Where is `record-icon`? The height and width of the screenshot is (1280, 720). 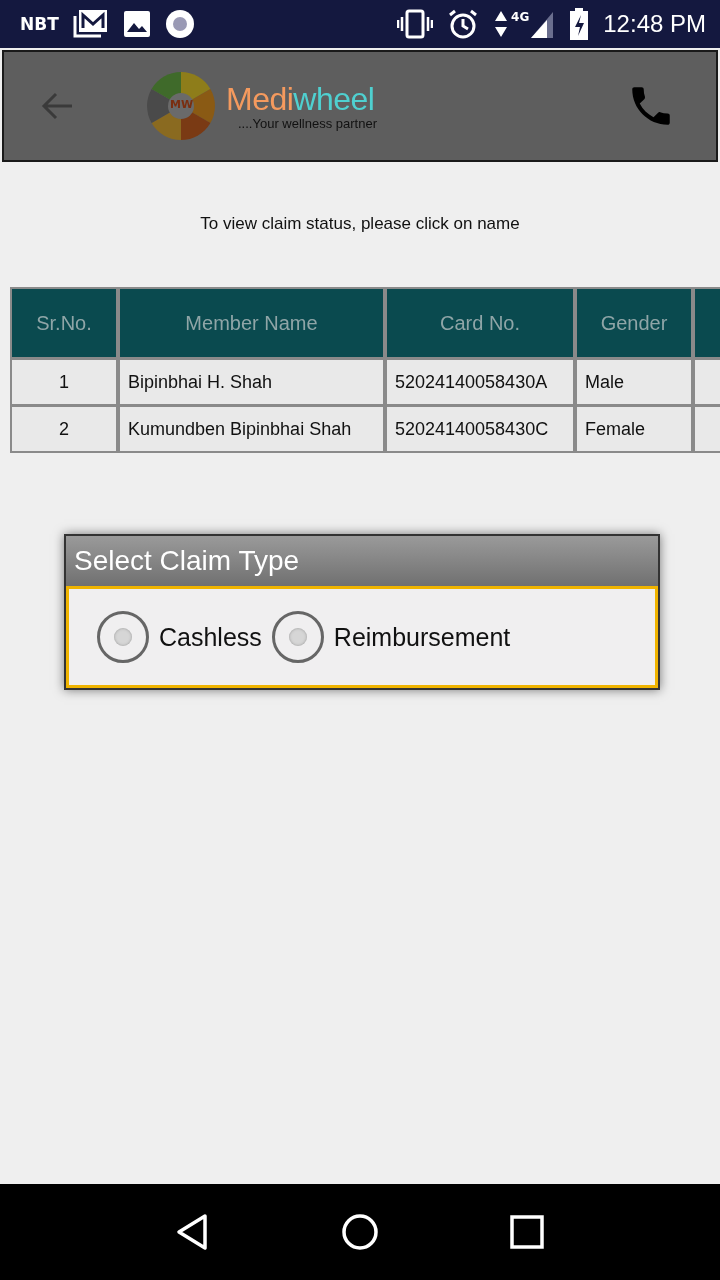 record-icon is located at coordinates (179, 24).